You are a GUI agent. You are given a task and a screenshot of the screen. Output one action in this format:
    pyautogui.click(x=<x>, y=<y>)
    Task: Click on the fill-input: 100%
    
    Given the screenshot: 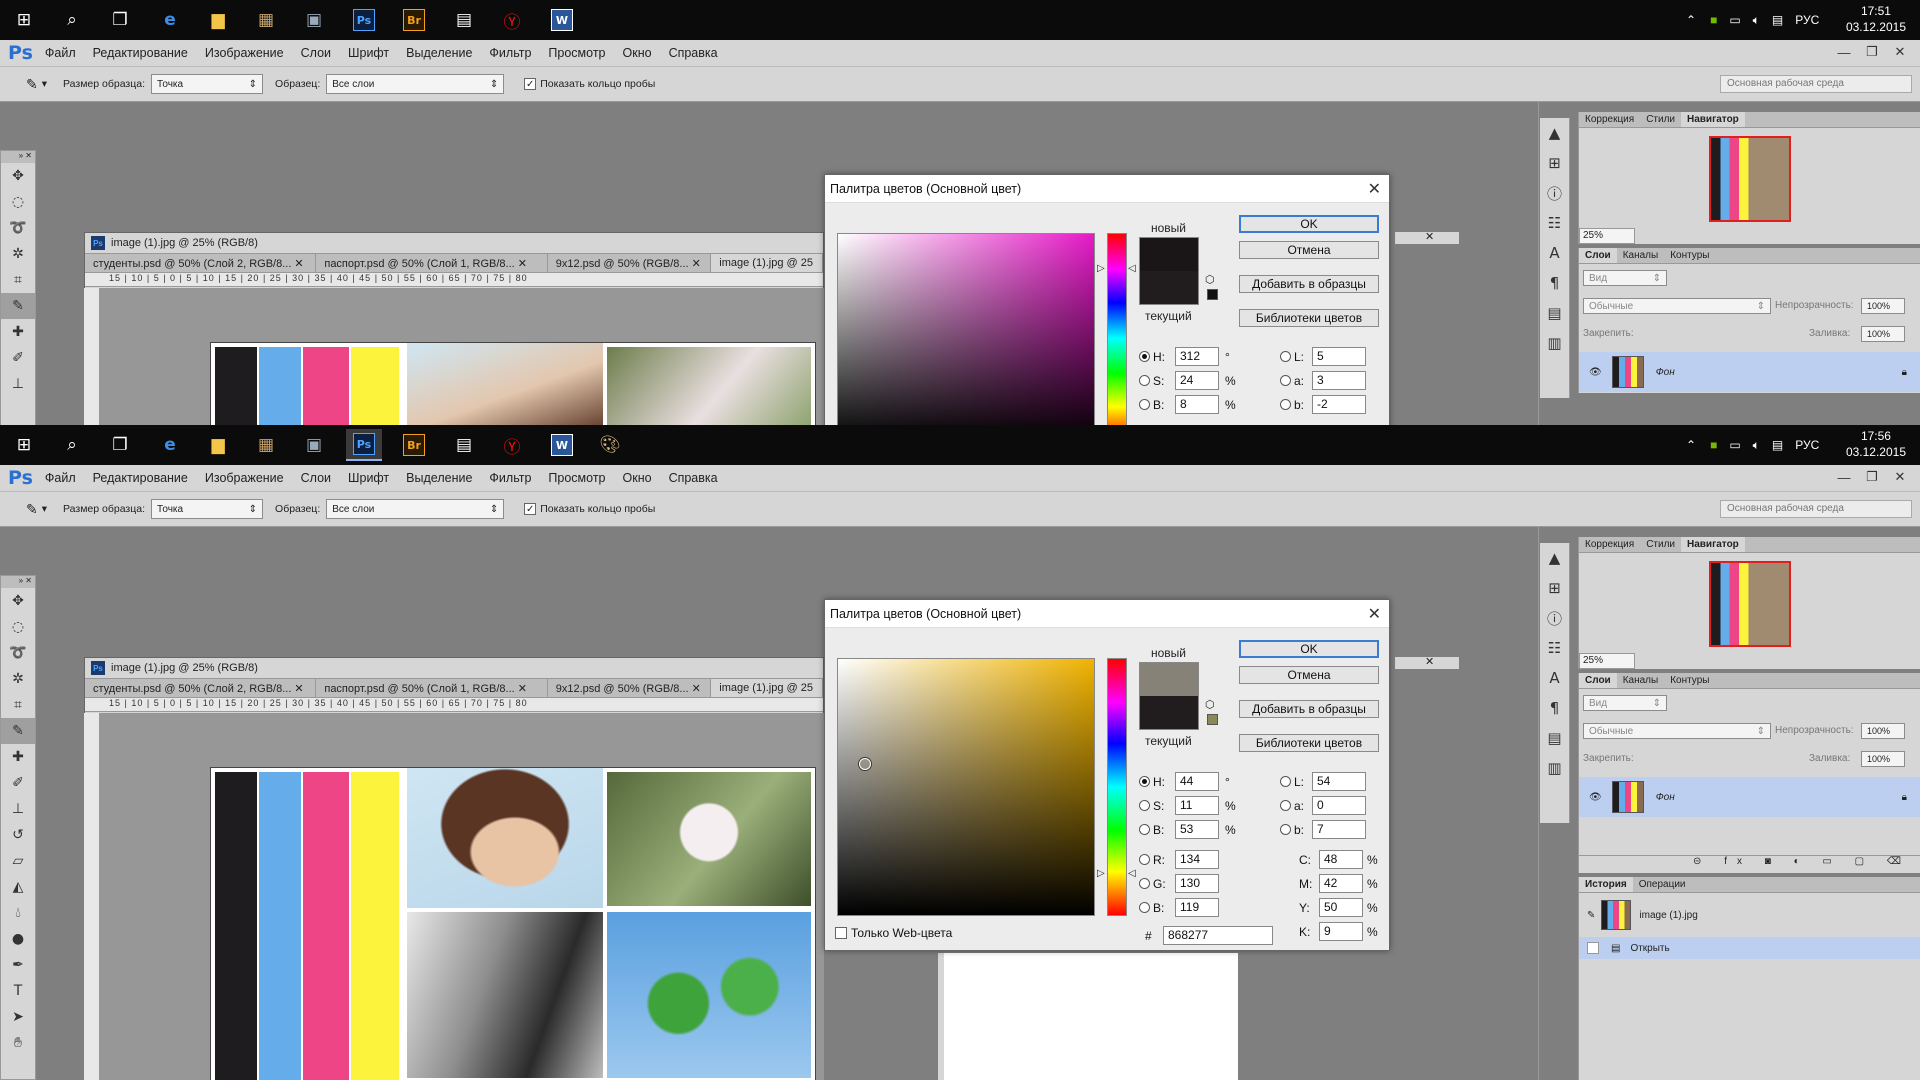 What is the action you would take?
    pyautogui.click(x=1883, y=334)
    